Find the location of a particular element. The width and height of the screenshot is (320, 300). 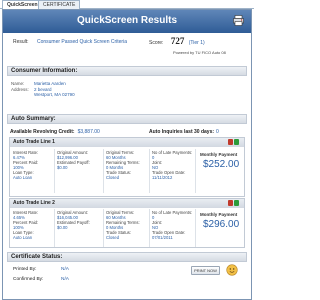

result-value: Consumer Passed Quick Screen Criteria is located at coordinates (81, 42).